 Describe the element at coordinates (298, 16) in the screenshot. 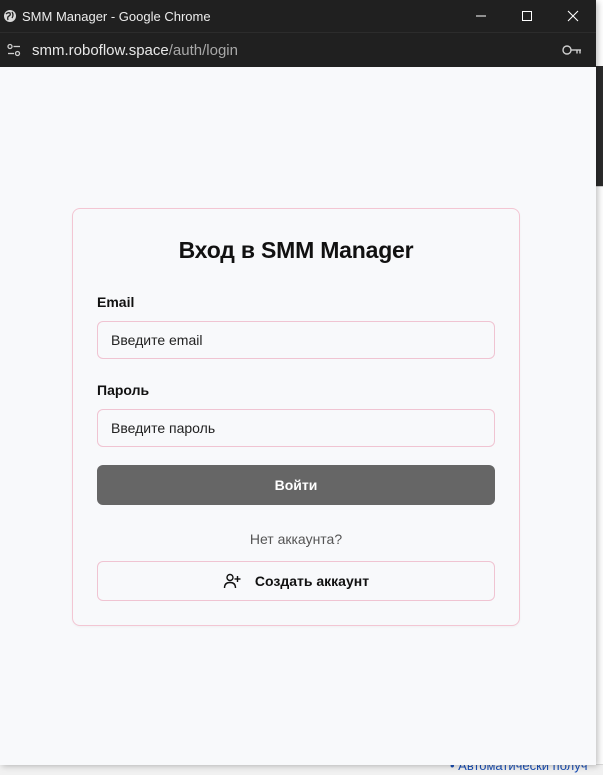

I see `title-bar: SMM Manager - Google Chrome` at that location.